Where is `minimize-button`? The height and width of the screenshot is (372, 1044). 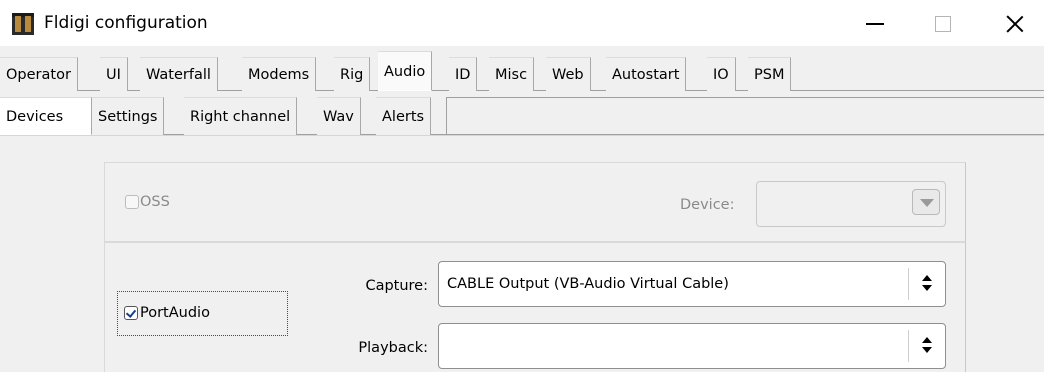 minimize-button is located at coordinates (875, 23).